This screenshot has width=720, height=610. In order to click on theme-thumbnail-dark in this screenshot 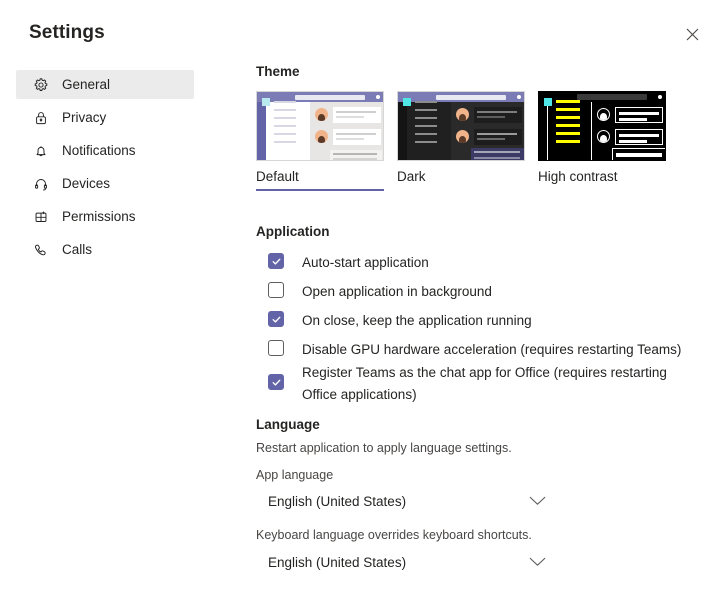, I will do `click(461, 126)`.